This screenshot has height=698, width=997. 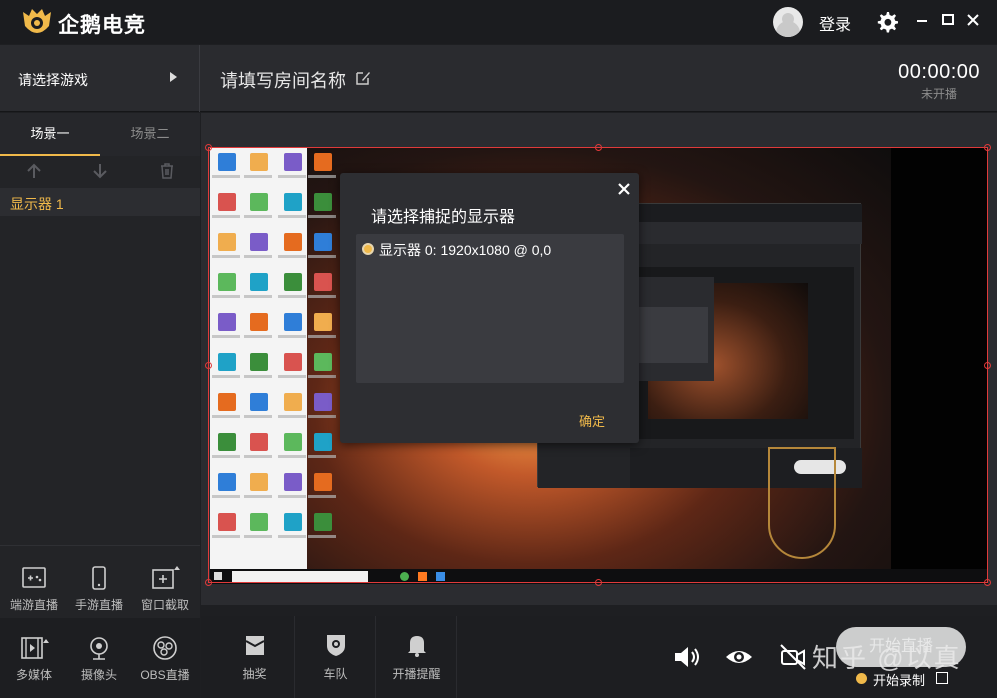 What do you see at coordinates (35, 648) in the screenshot?
I see `film-icon` at bounding box center [35, 648].